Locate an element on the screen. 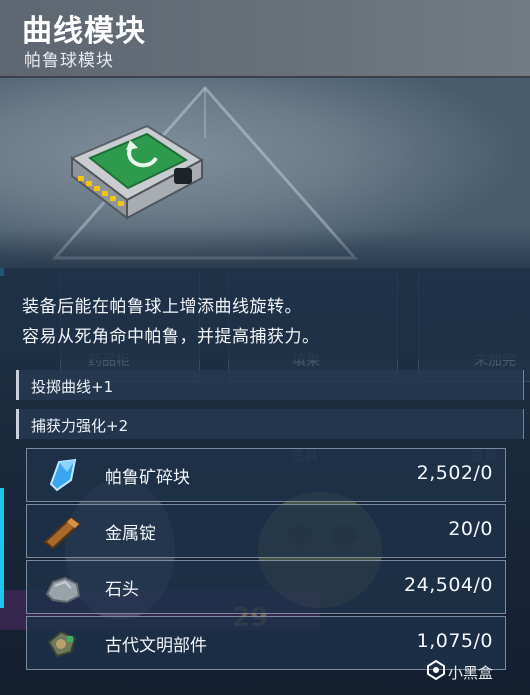 The height and width of the screenshot is (695, 530). description-line: 装备后能在帕鲁球上增添曲线旋转。 is located at coordinates (162, 307).